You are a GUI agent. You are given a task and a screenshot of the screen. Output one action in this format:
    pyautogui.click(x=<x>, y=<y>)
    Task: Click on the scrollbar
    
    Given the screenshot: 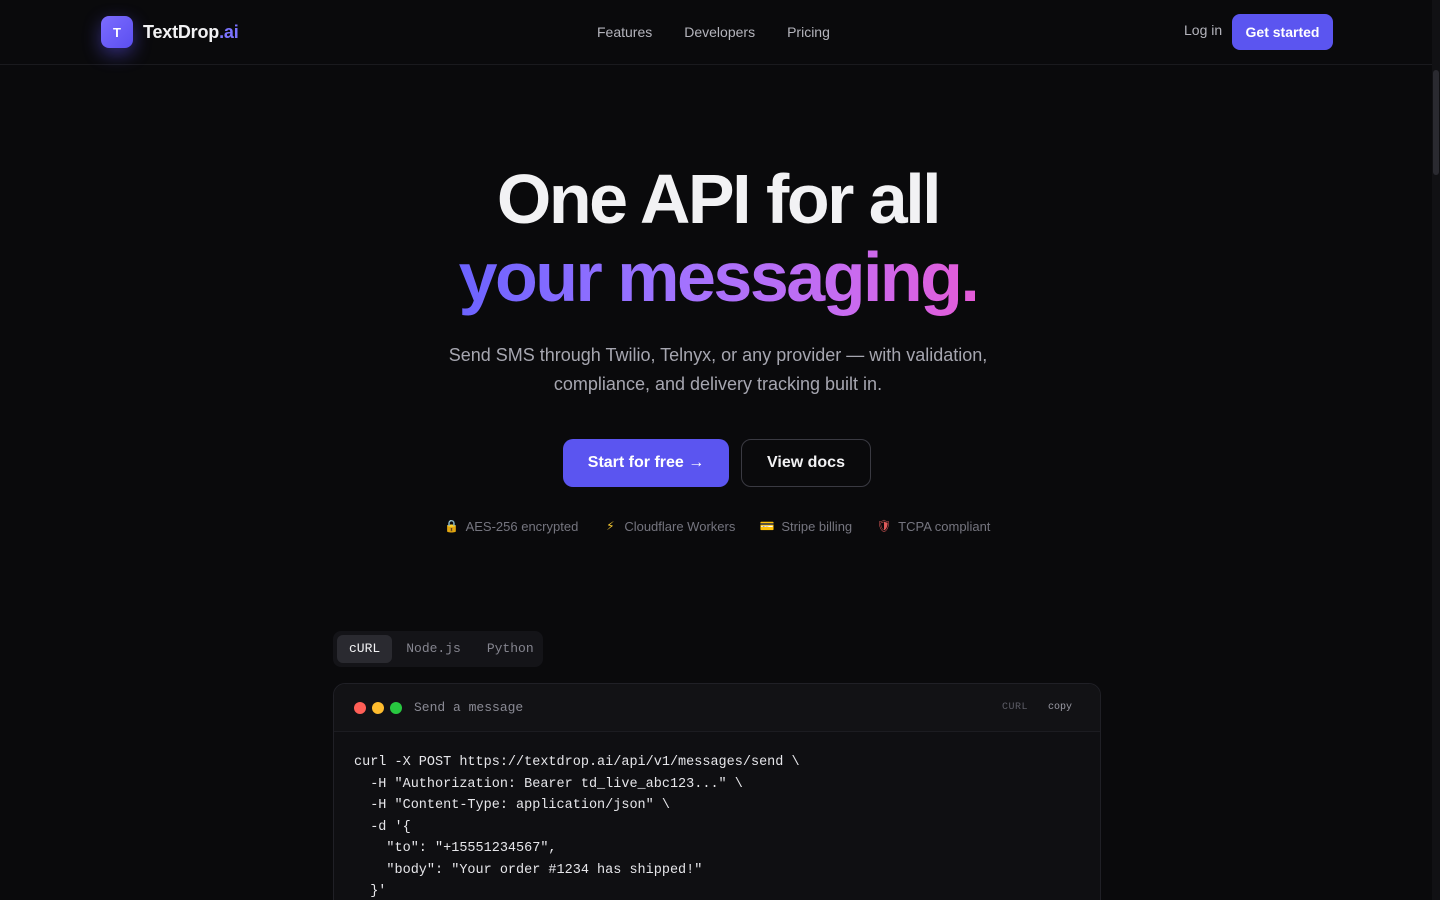 What is the action you would take?
    pyautogui.click(x=1436, y=450)
    